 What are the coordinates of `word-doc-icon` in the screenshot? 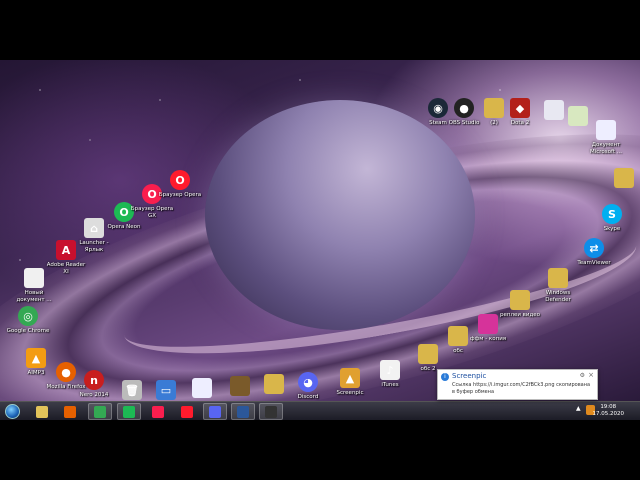 It's located at (606, 130).